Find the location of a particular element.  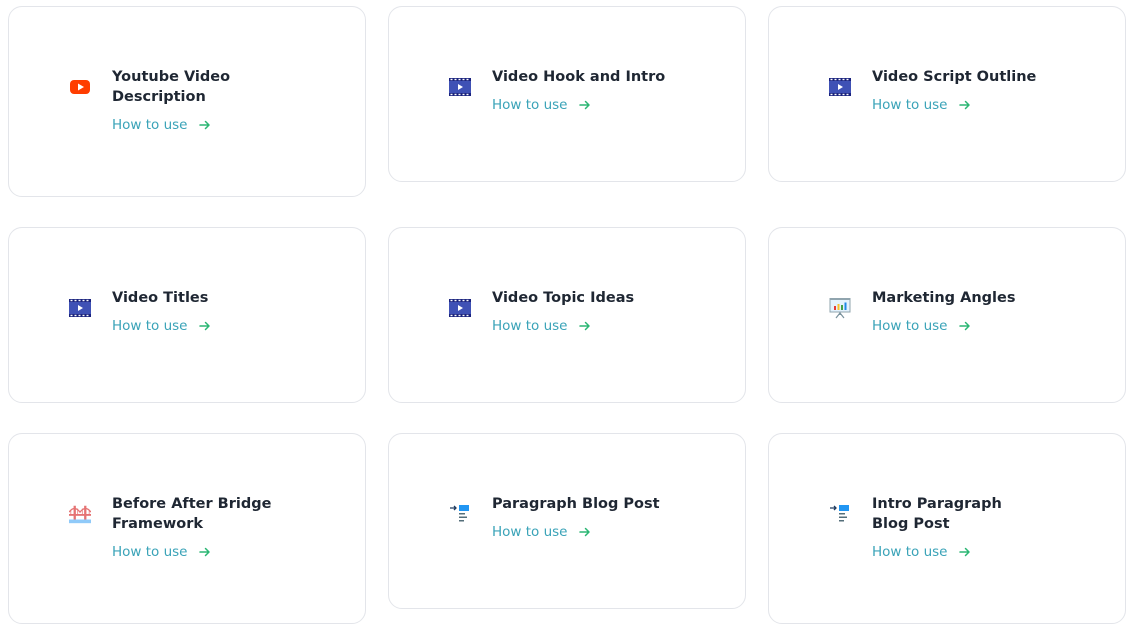

card-before-after-bridge-framework: Before After Bridge Framework How to use is located at coordinates (187, 528).